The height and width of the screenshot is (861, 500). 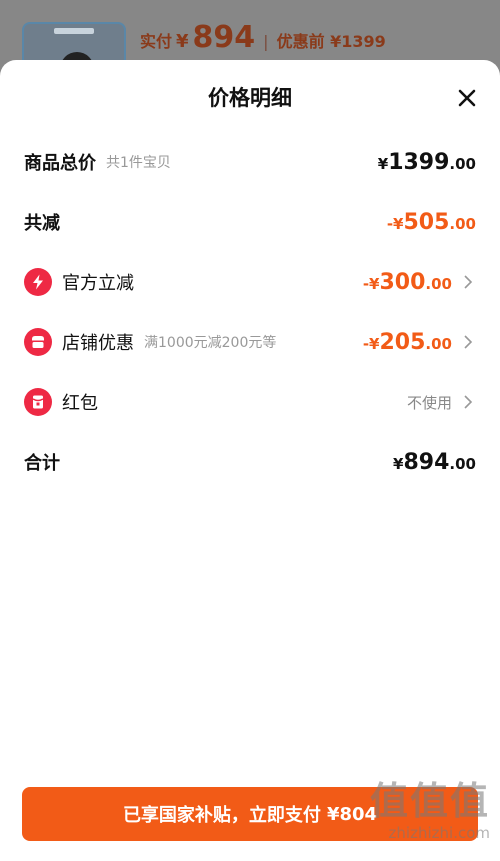 What do you see at coordinates (60, 163) in the screenshot?
I see `total-price-label: 商品总价` at bounding box center [60, 163].